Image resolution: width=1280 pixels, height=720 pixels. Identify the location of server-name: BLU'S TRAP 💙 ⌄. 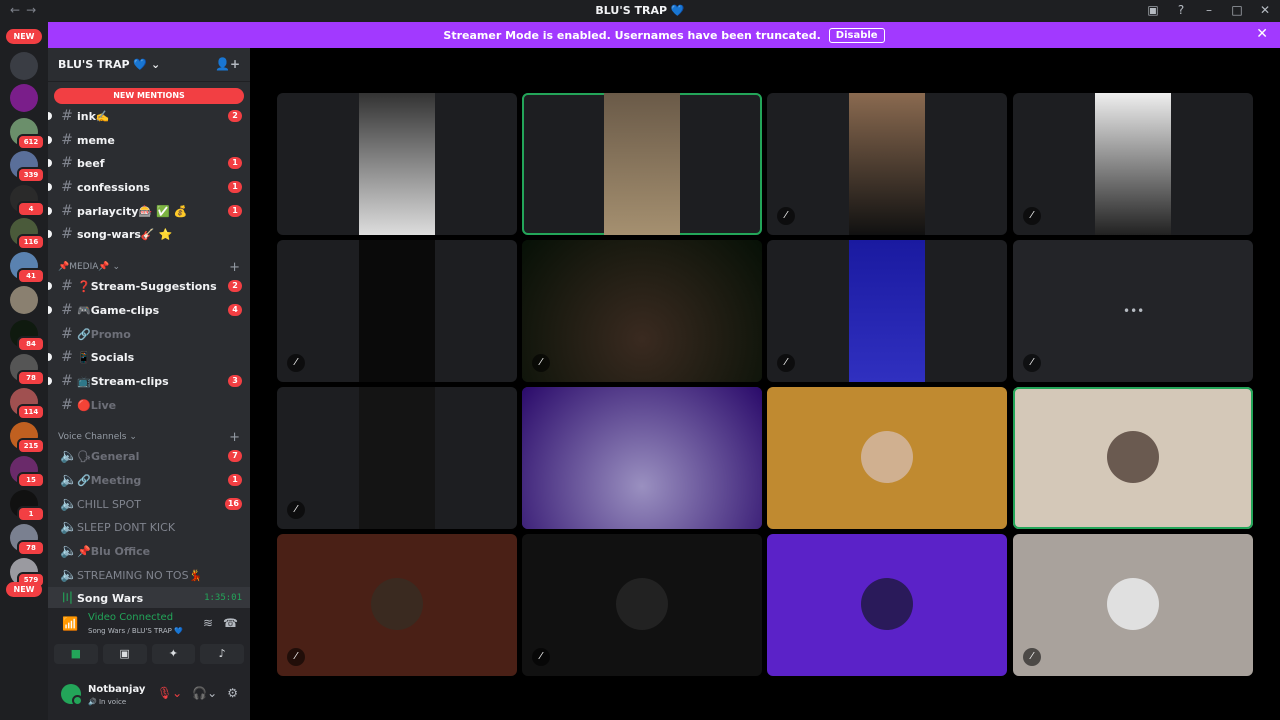
(109, 64).